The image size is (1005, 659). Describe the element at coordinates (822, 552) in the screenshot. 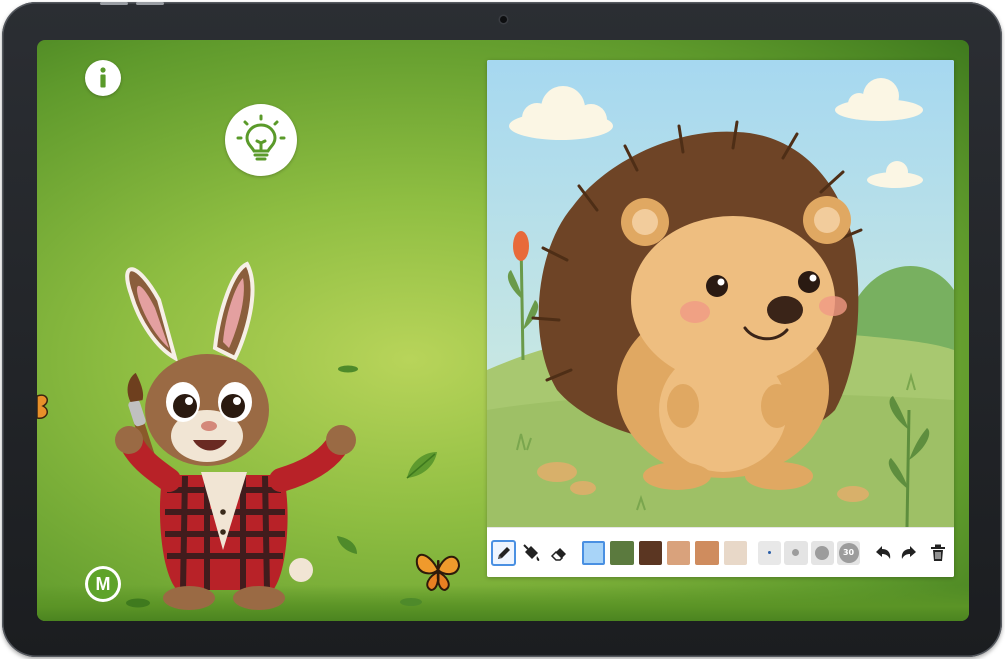

I see `brush-size-medium` at that location.